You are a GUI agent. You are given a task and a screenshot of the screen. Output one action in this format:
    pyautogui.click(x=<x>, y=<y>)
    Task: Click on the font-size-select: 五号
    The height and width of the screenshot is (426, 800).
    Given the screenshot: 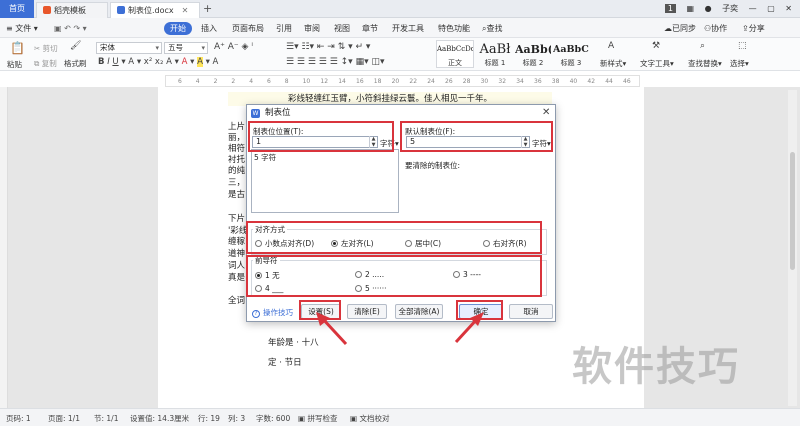 What is the action you would take?
    pyautogui.click(x=186, y=48)
    